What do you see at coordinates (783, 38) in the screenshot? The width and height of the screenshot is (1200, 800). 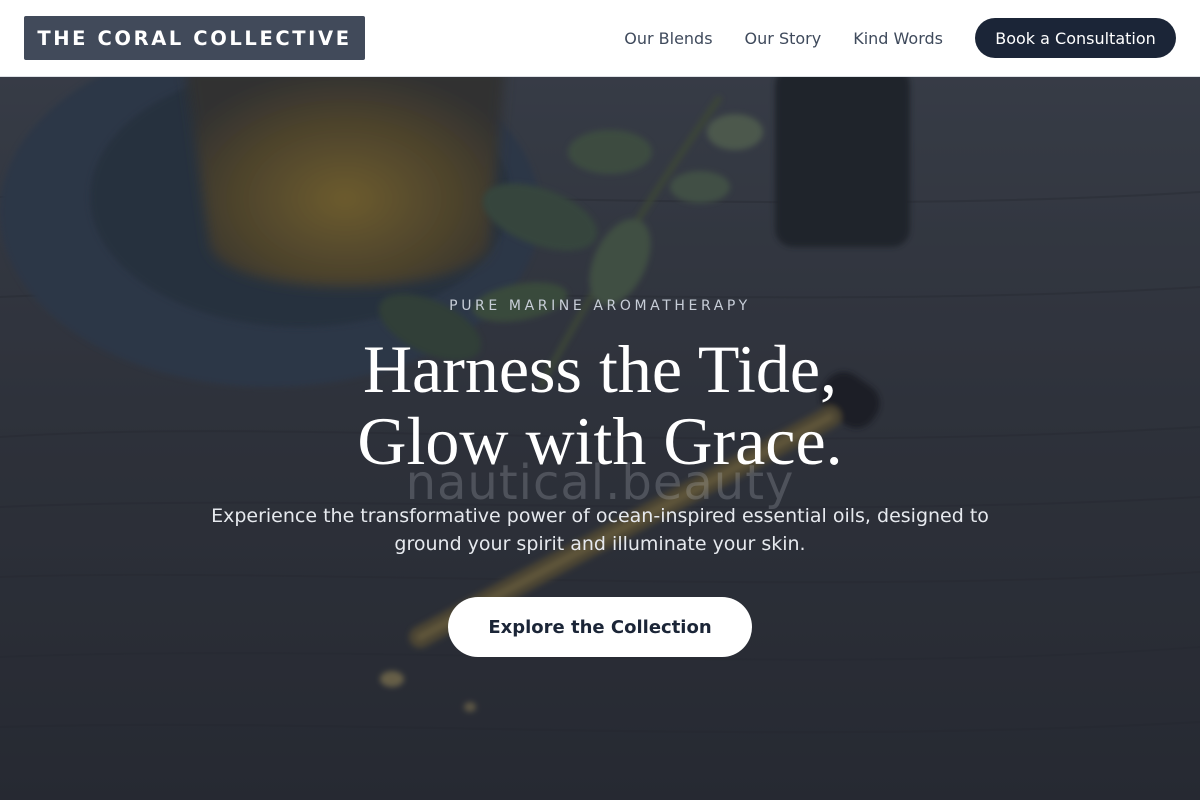 I see `nav-link-our-story: Our Story` at bounding box center [783, 38].